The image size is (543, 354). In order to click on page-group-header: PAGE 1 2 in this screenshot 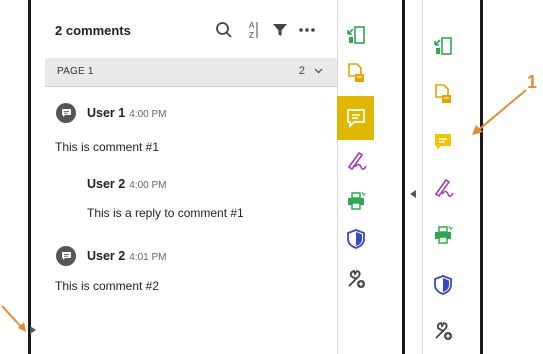, I will do `click(191, 72)`.